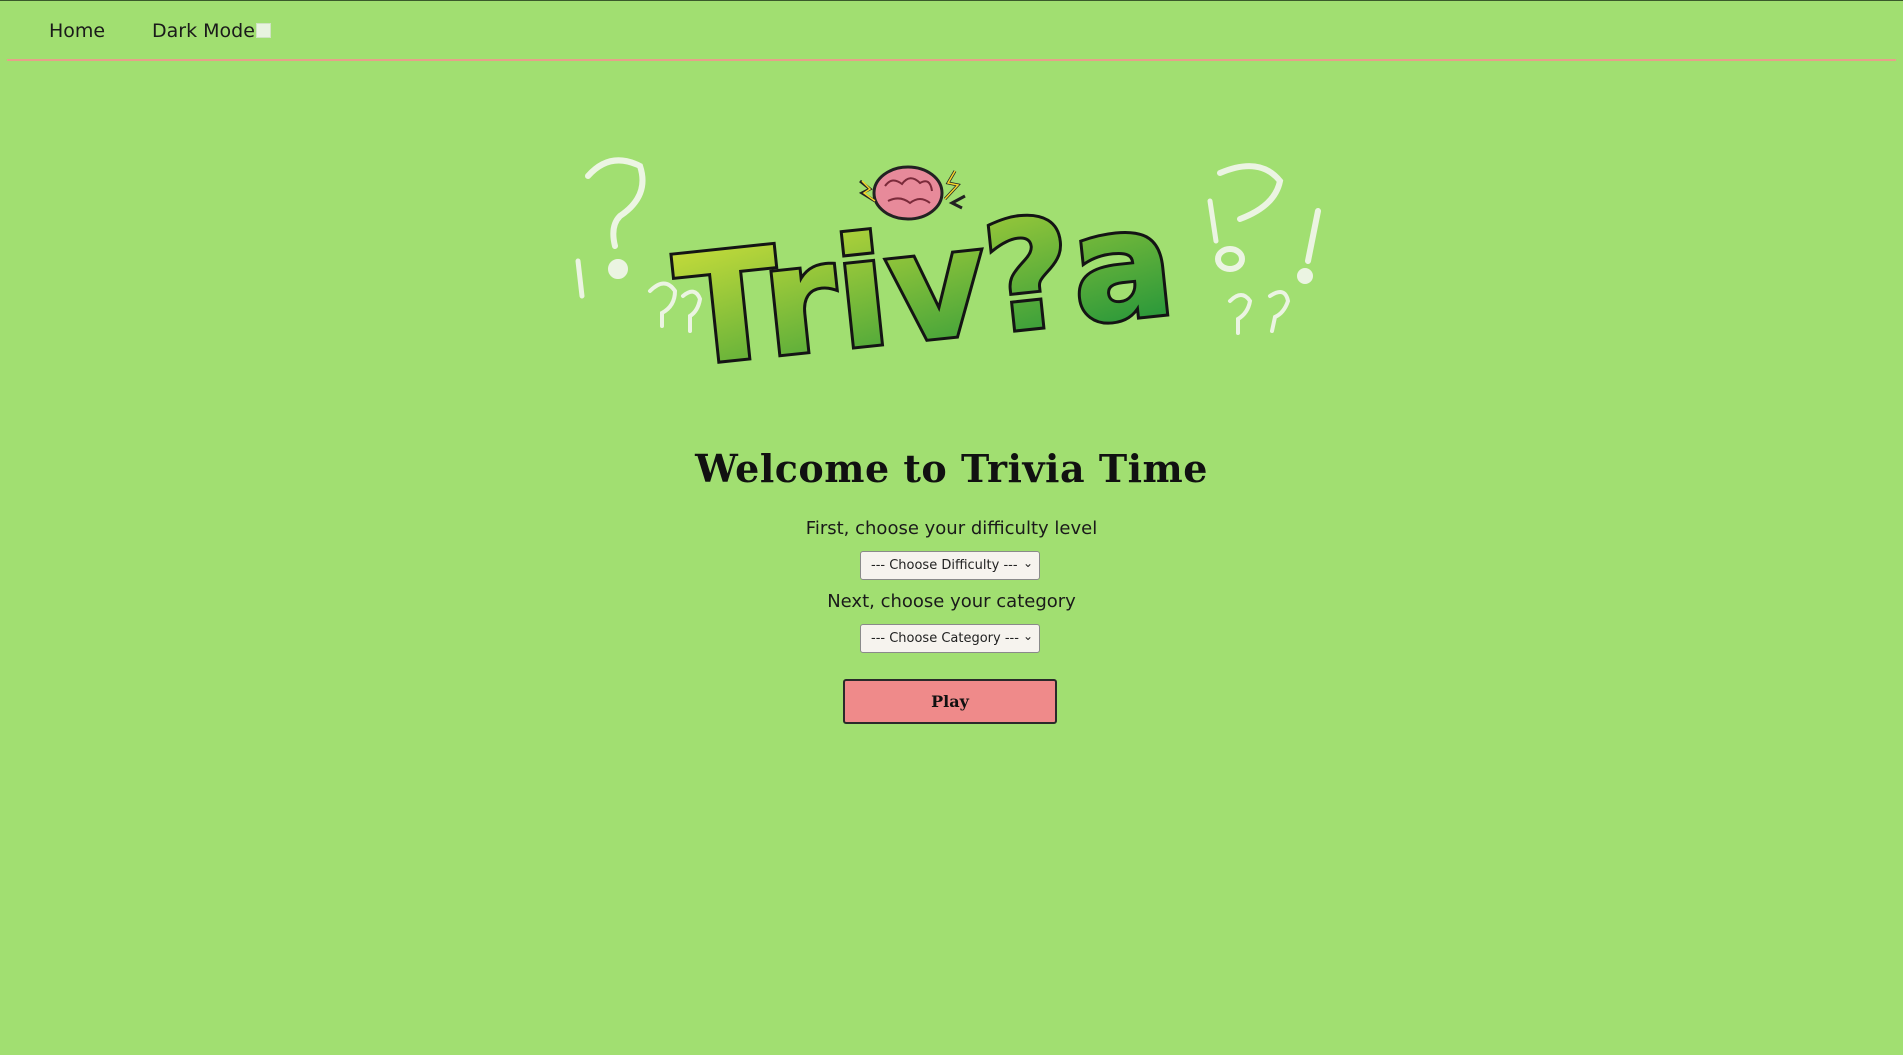 The image size is (1903, 1055). What do you see at coordinates (951, 31) in the screenshot?
I see `navbar: Home Dark Mode` at bounding box center [951, 31].